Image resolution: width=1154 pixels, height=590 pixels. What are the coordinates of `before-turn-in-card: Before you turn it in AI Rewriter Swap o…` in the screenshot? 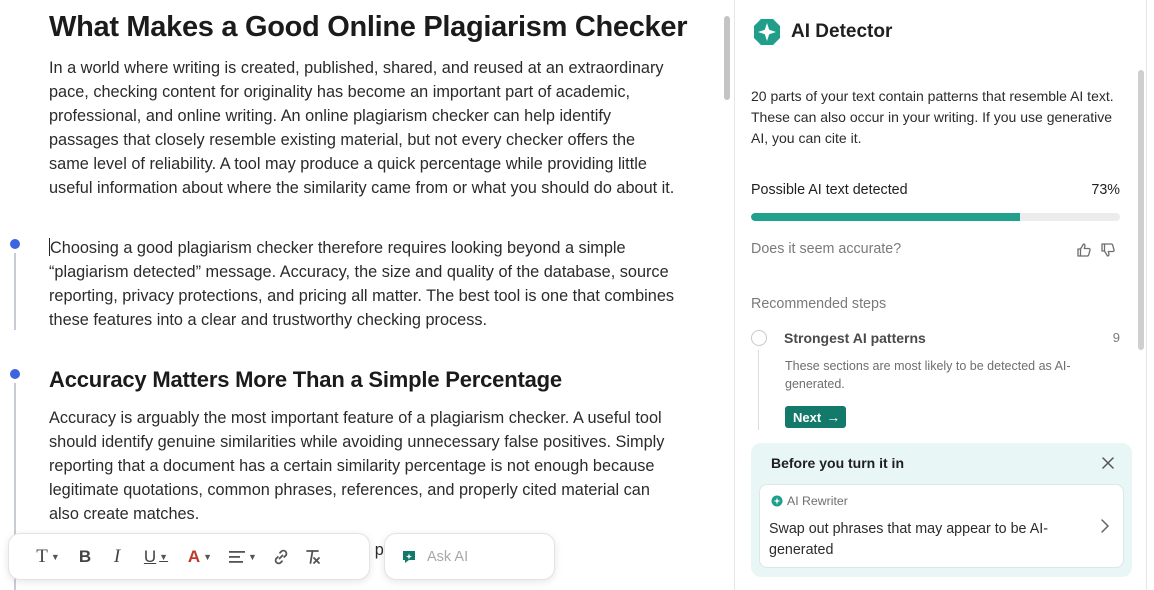 It's located at (941, 510).